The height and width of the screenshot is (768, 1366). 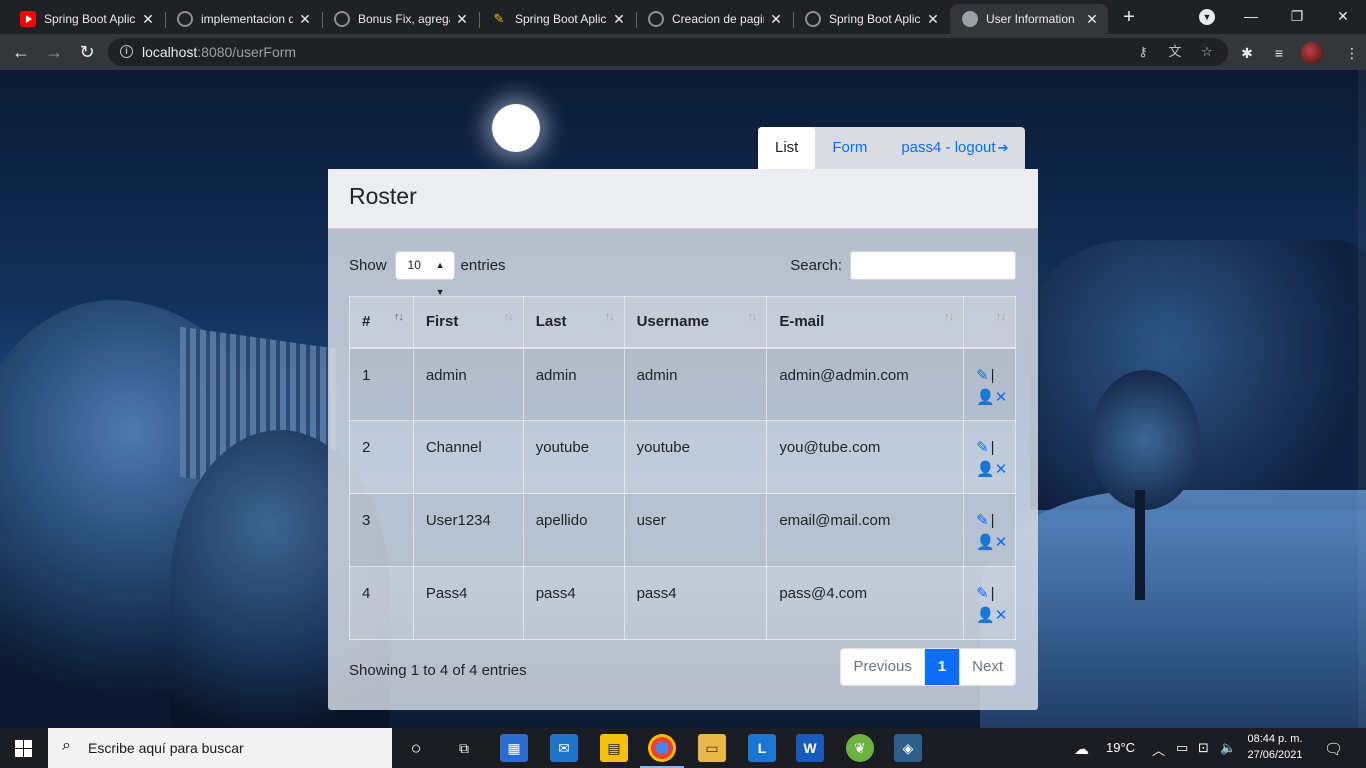 What do you see at coordinates (464, 748) in the screenshot?
I see `task-view-icon: ⧉` at bounding box center [464, 748].